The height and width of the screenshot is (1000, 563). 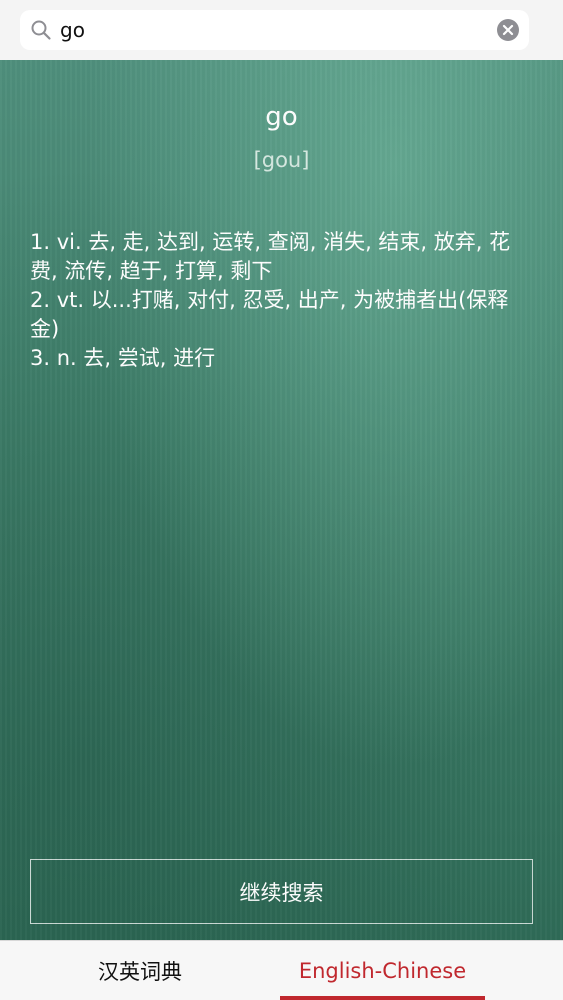 What do you see at coordinates (508, 30) in the screenshot?
I see `clear-icon` at bounding box center [508, 30].